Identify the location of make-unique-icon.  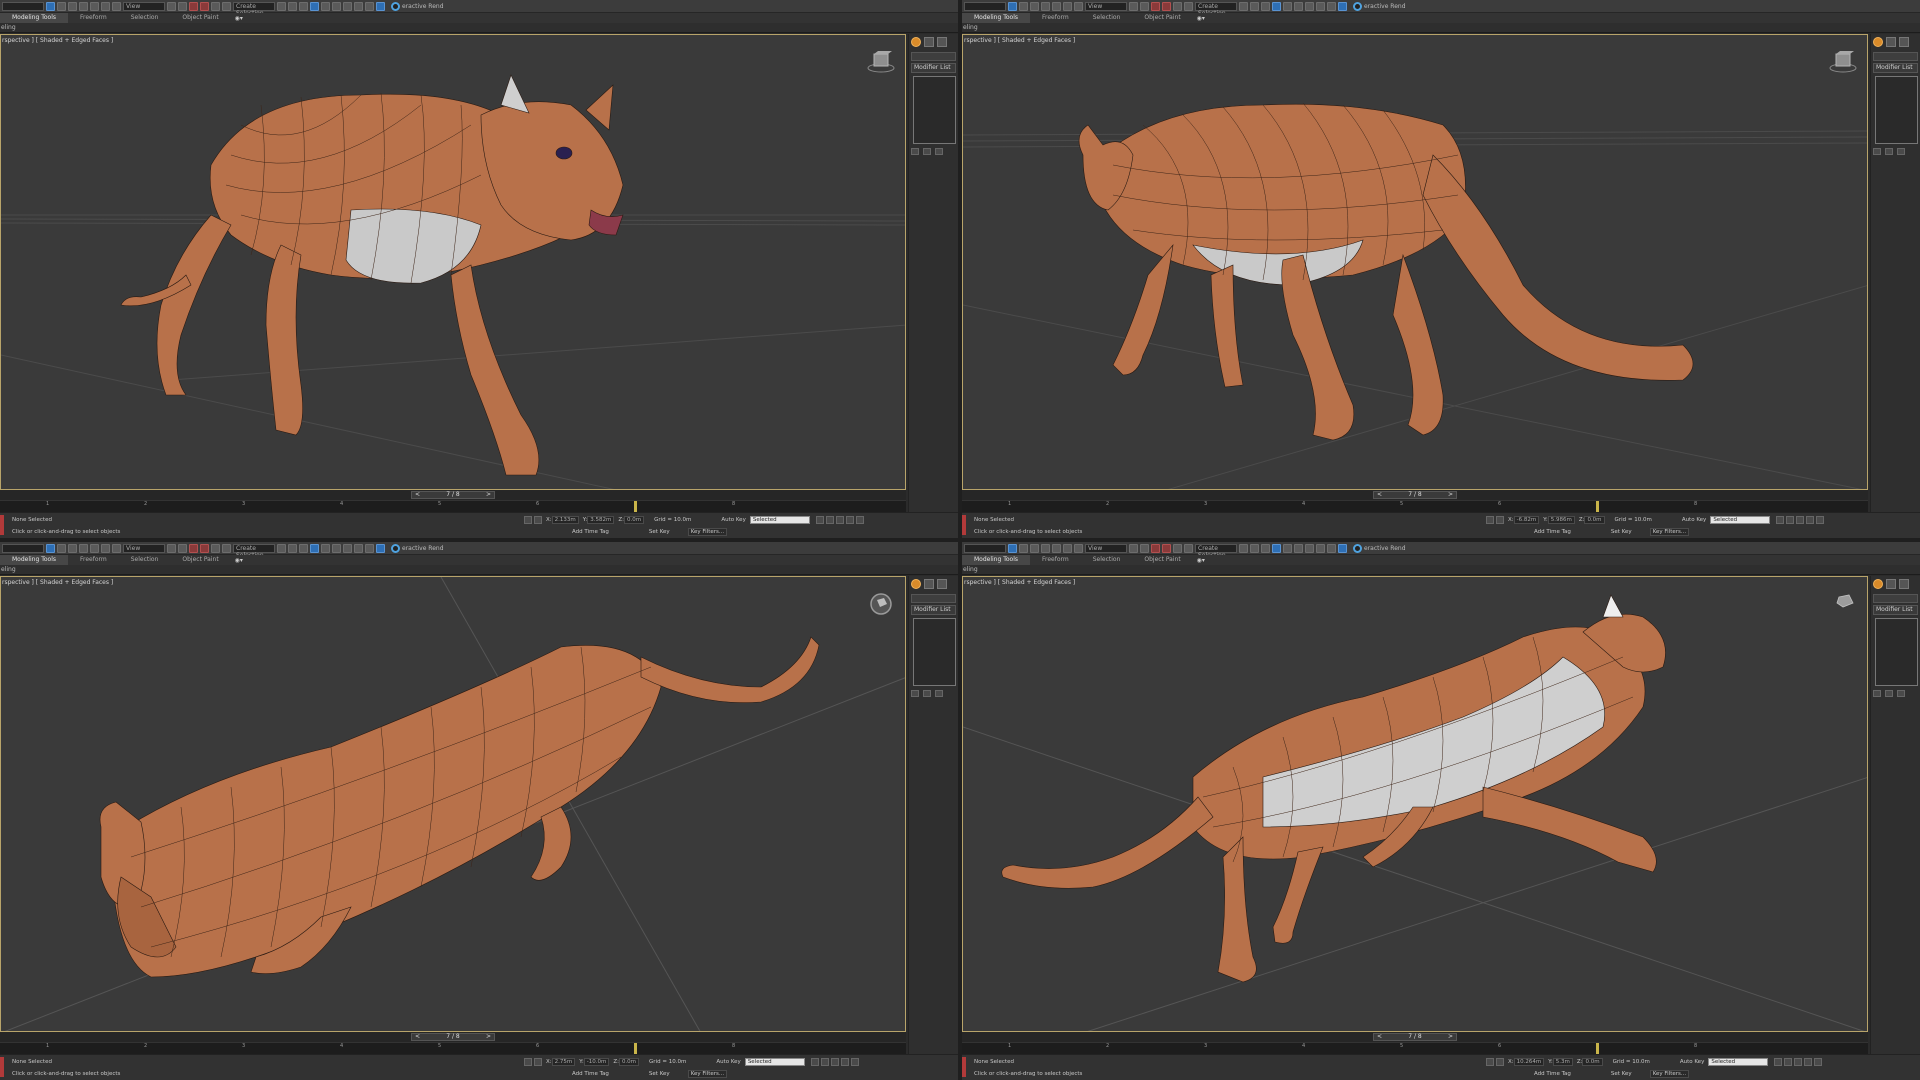
(1901, 151).